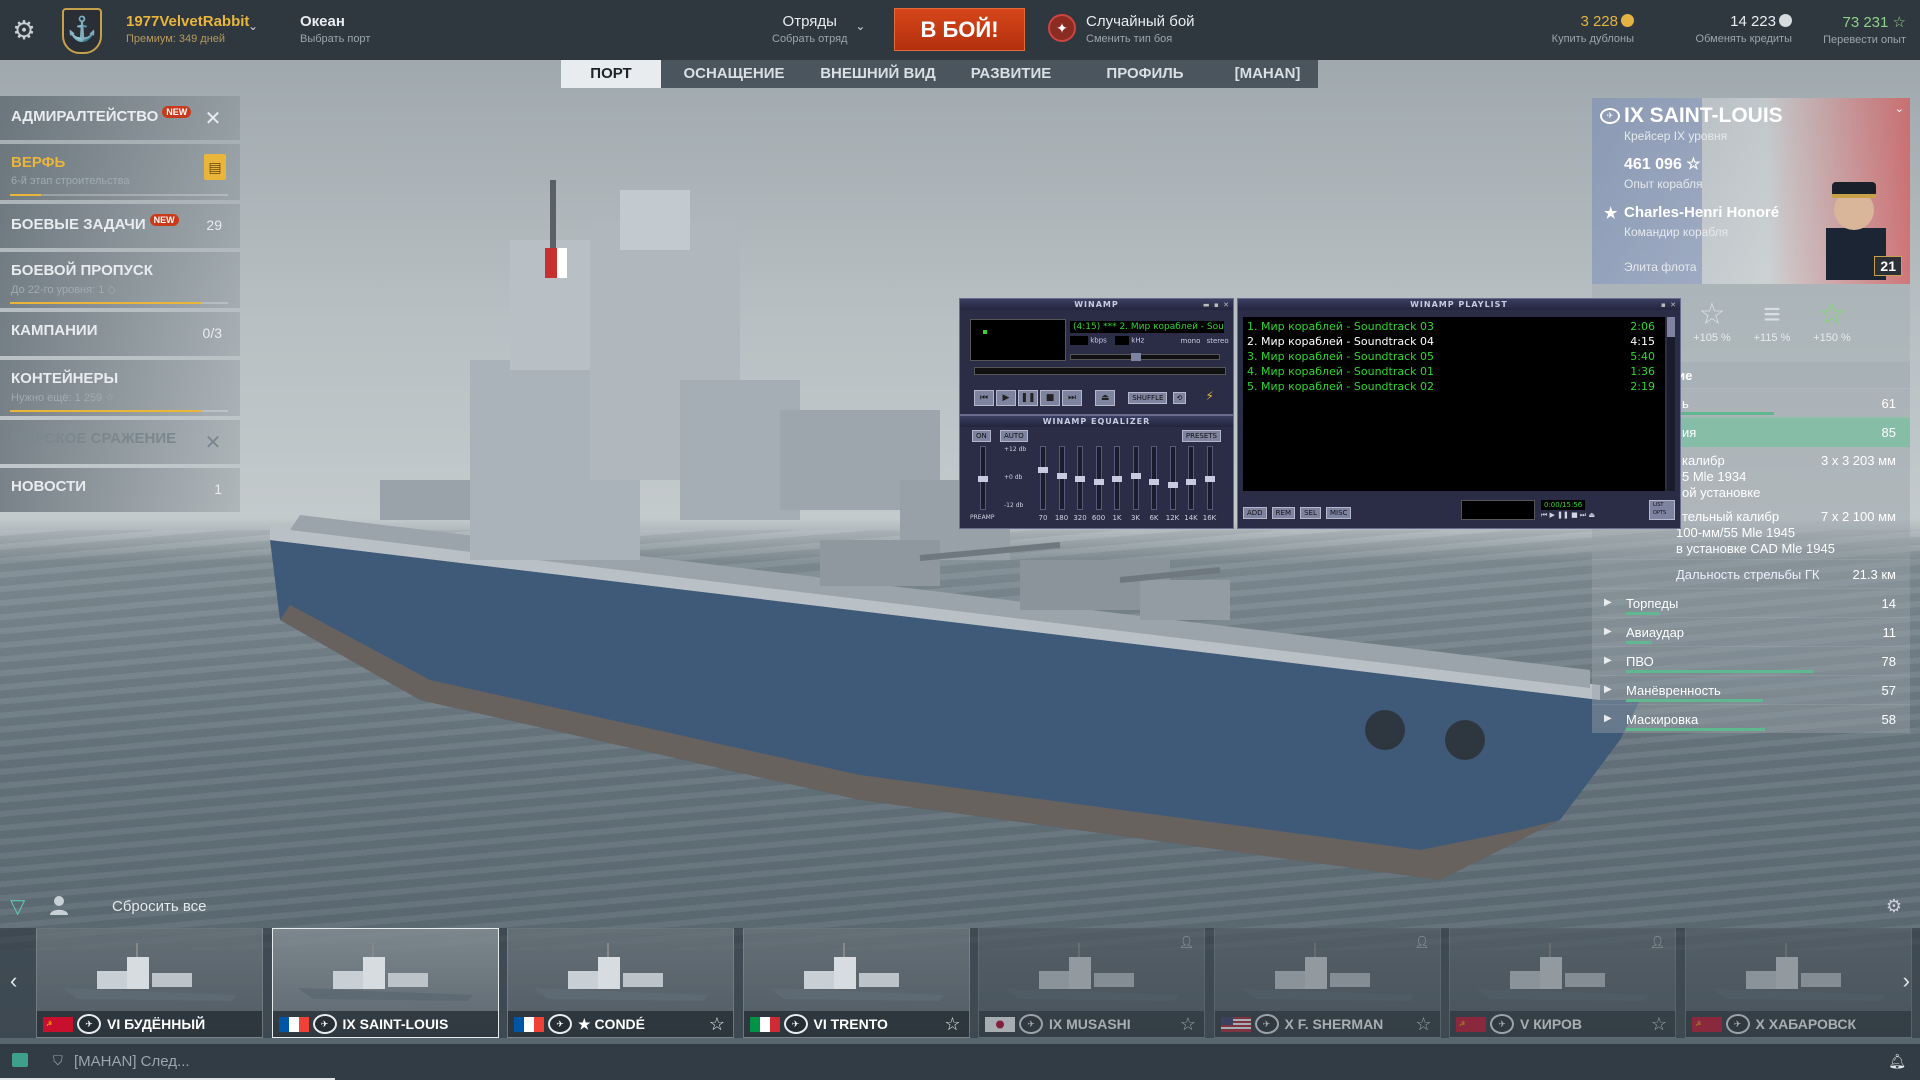  I want to click on credits: 14 223 Обменять кредиты, so click(1744, 29).